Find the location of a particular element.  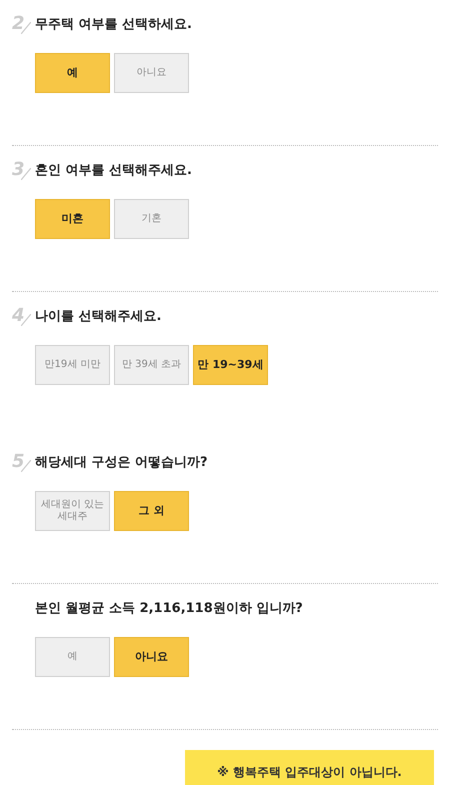

option-button: 아니요 is located at coordinates (151, 657).